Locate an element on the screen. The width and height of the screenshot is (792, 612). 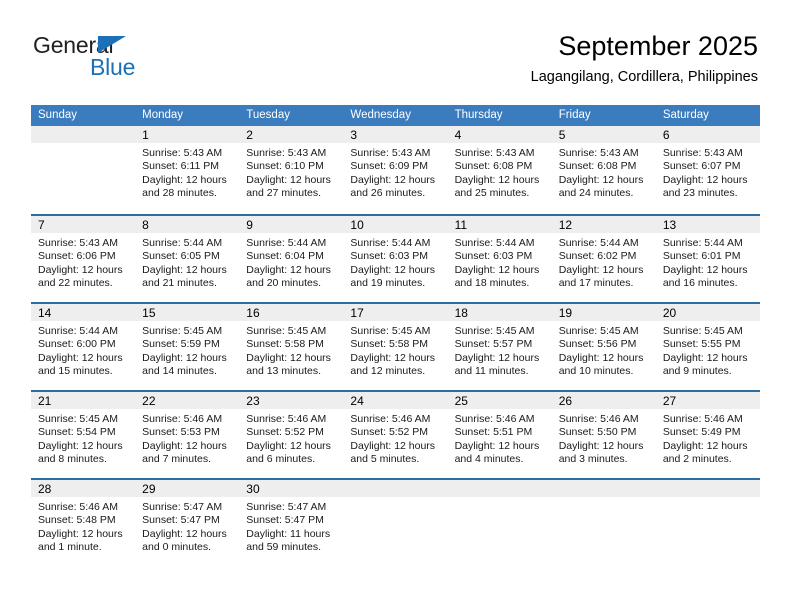
daylight-text-line2: and 22 minutes. is located at coordinates (75, 283).